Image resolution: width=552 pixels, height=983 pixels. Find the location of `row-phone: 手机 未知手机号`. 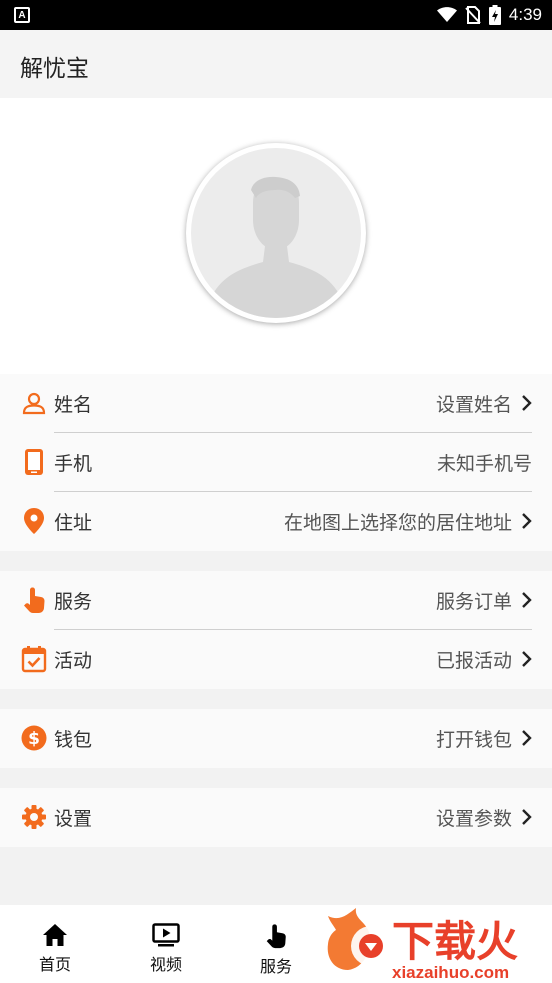

row-phone: 手机 未知手机号 is located at coordinates (276, 462).